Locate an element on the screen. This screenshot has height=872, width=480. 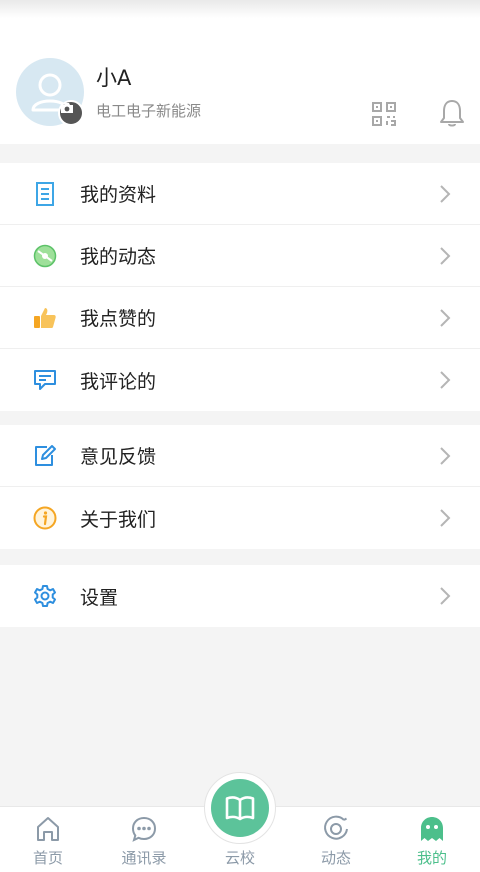
menu-group-settings: 设置 is located at coordinates (240, 596).